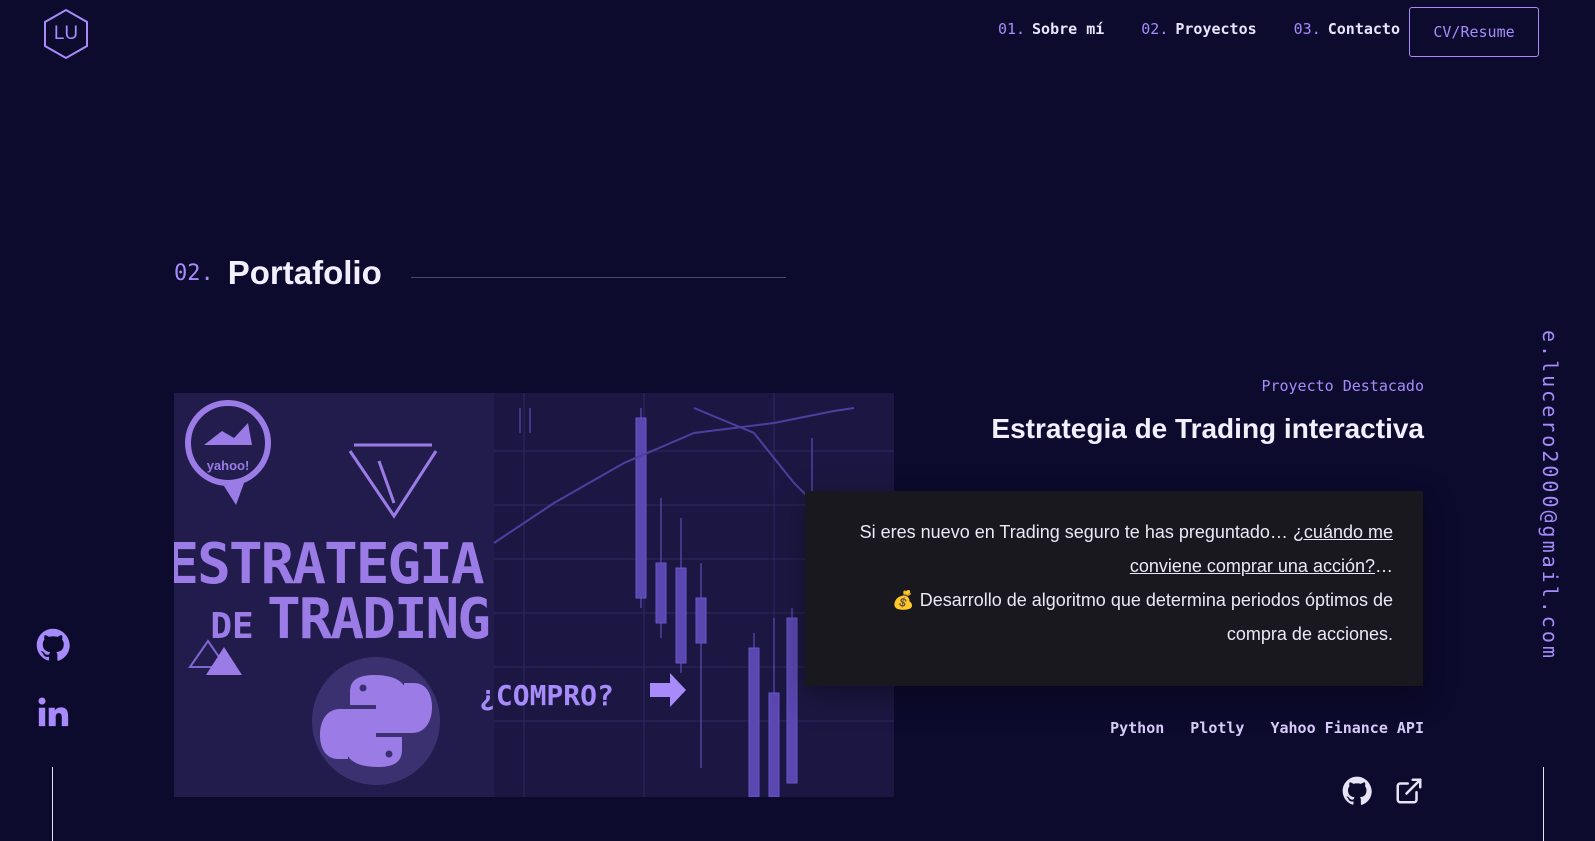  What do you see at coordinates (378, 619) in the screenshot?
I see `image-title-line2: TRADING` at bounding box center [378, 619].